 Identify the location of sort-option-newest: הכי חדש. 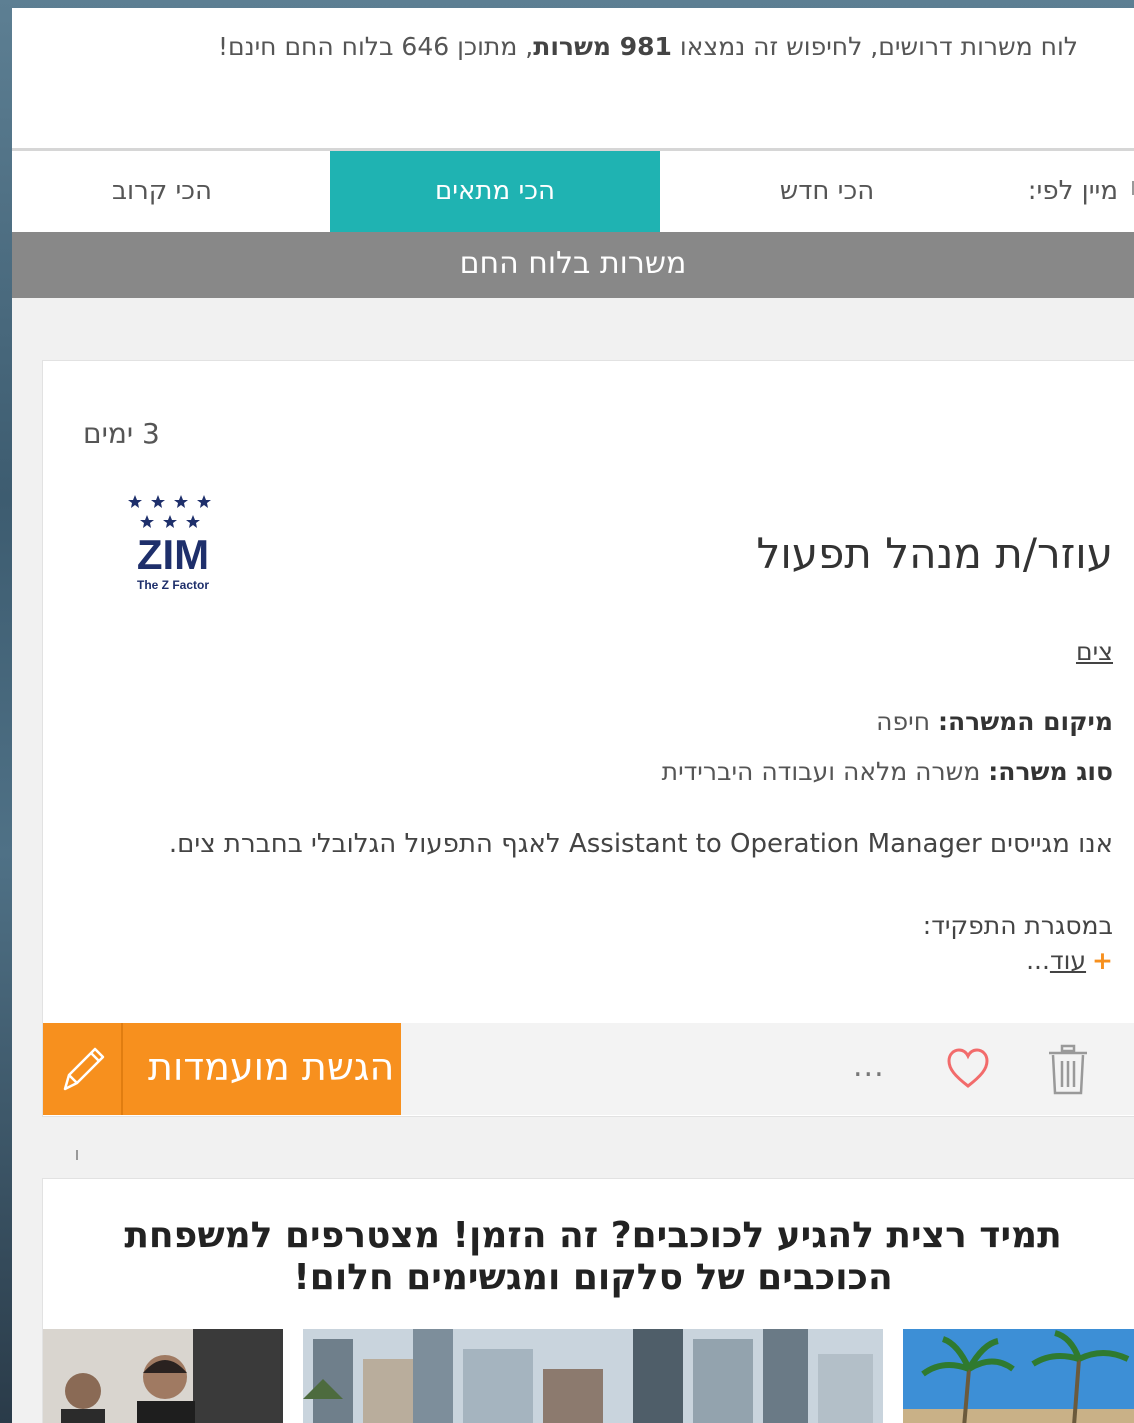
(827, 193).